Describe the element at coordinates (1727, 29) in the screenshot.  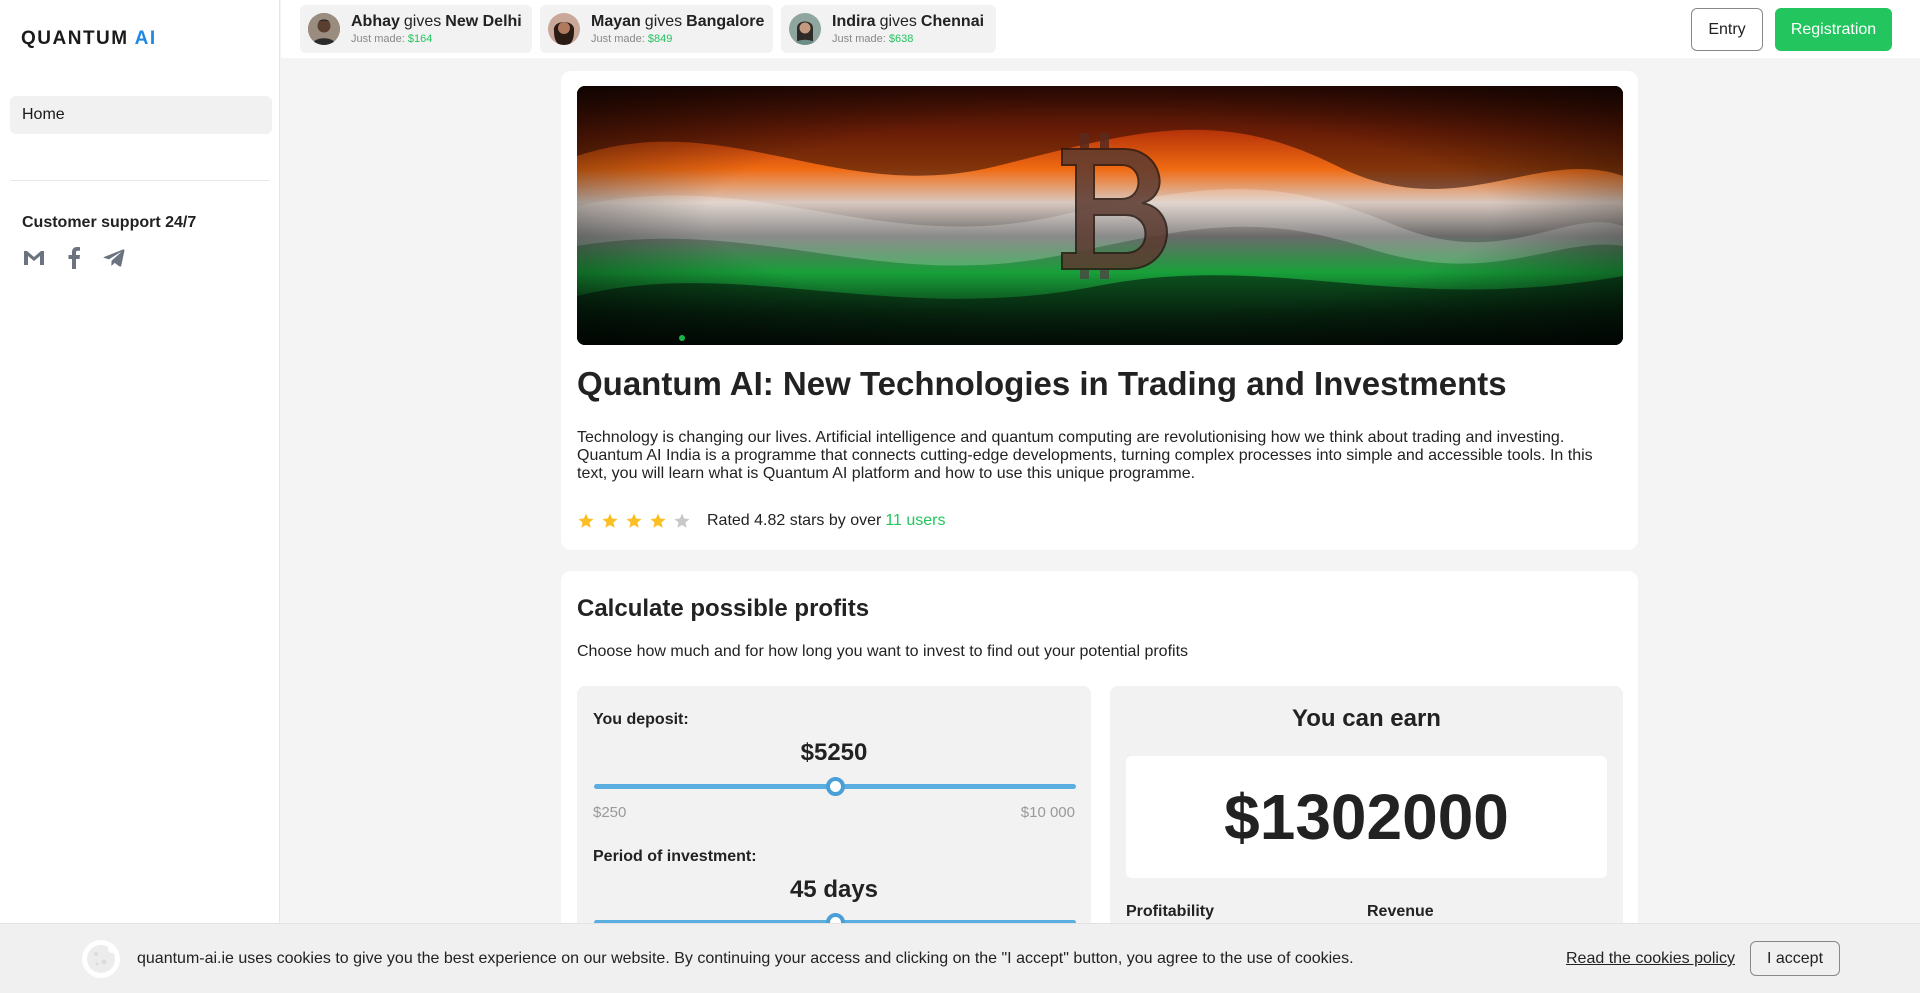
I see `entry-button: Entry` at that location.